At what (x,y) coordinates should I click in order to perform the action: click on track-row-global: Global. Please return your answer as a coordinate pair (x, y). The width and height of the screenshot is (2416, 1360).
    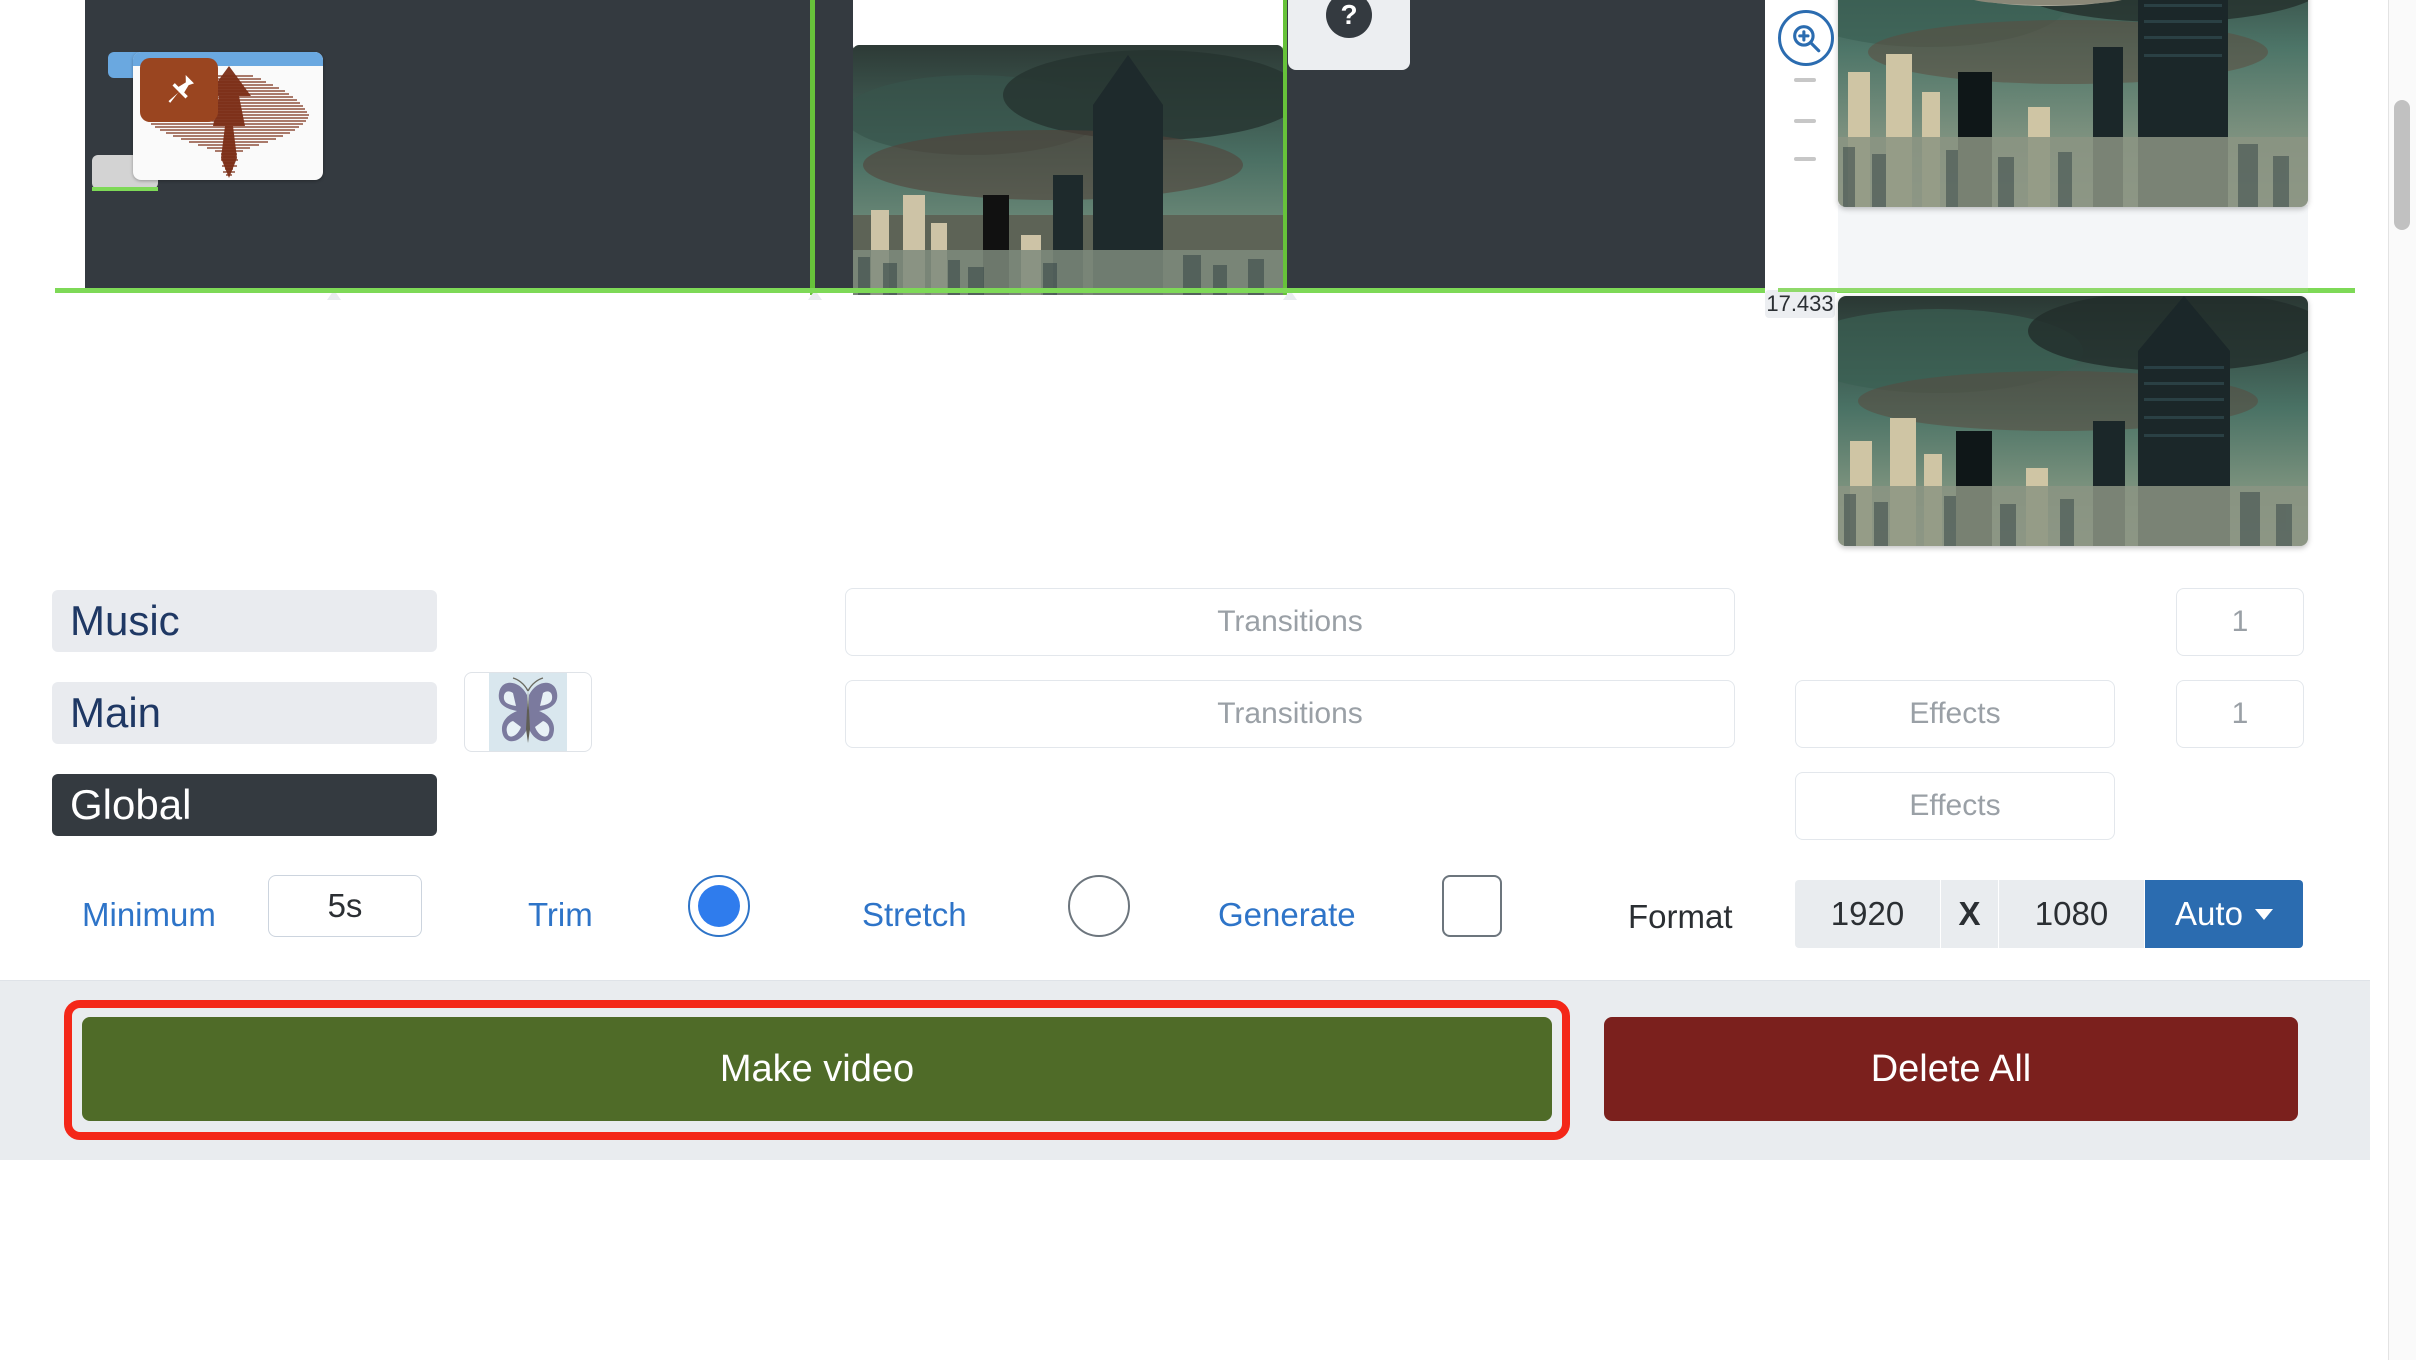
    Looking at the image, I should click on (244, 805).